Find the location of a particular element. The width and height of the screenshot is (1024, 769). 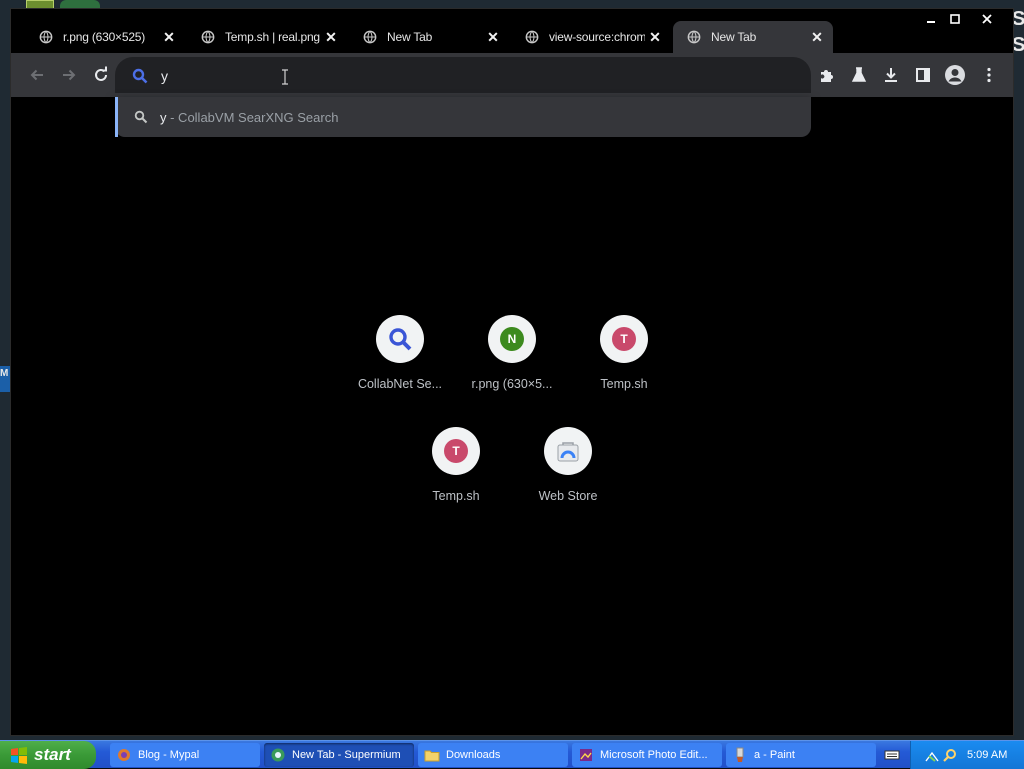

profile-button is located at coordinates (955, 75).